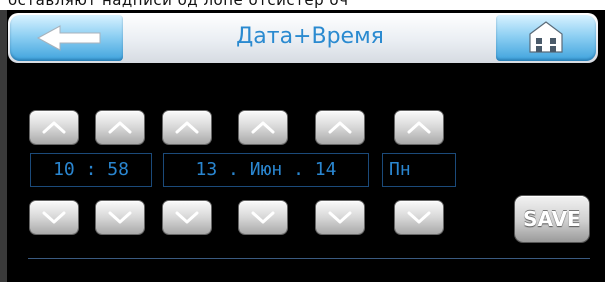  What do you see at coordinates (309, 258) in the screenshot?
I see `bottom-divider` at bounding box center [309, 258].